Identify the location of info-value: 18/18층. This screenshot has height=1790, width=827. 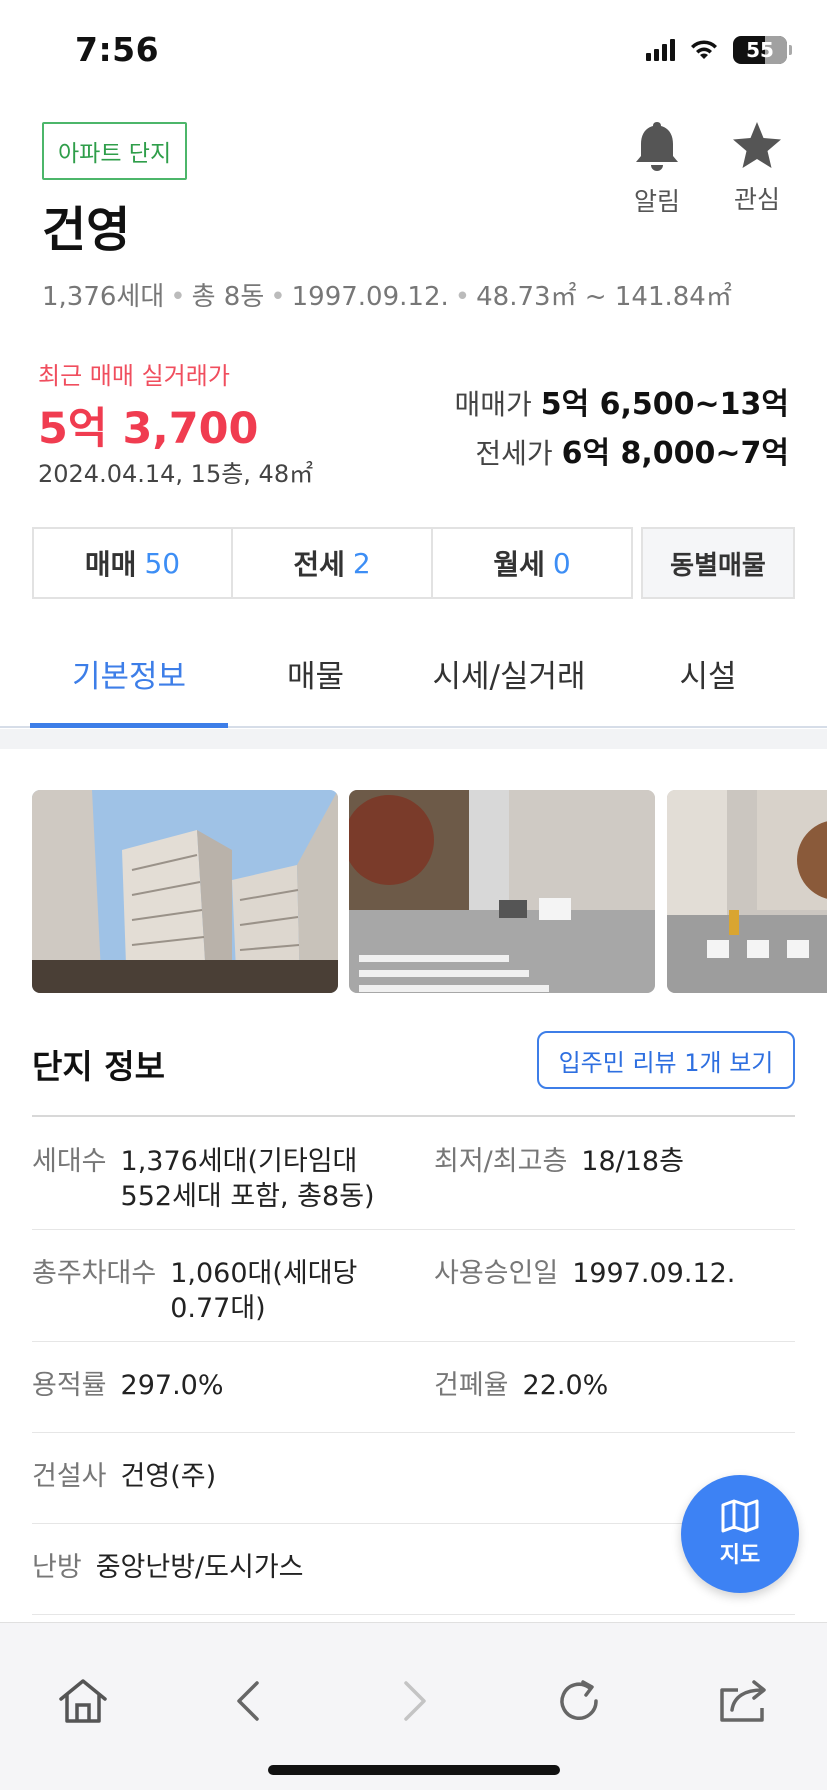
(632, 1161).